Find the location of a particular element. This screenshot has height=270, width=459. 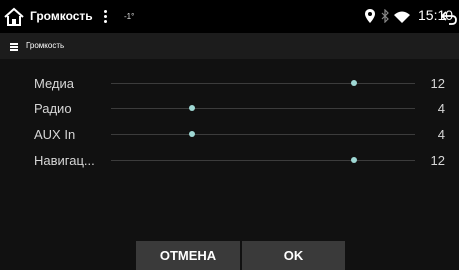

toolbar: Громкость is located at coordinates (229, 46).